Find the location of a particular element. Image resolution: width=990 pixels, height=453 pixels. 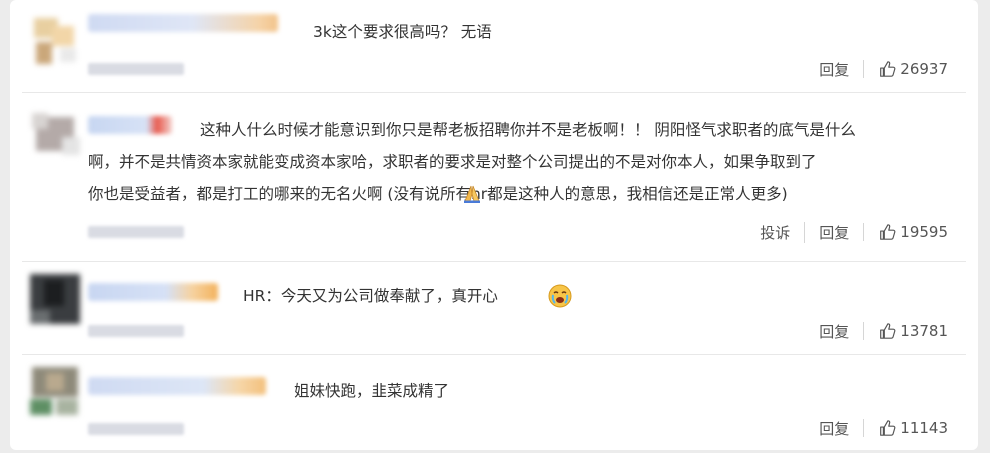

like-button: 26937 is located at coordinates (912, 69).